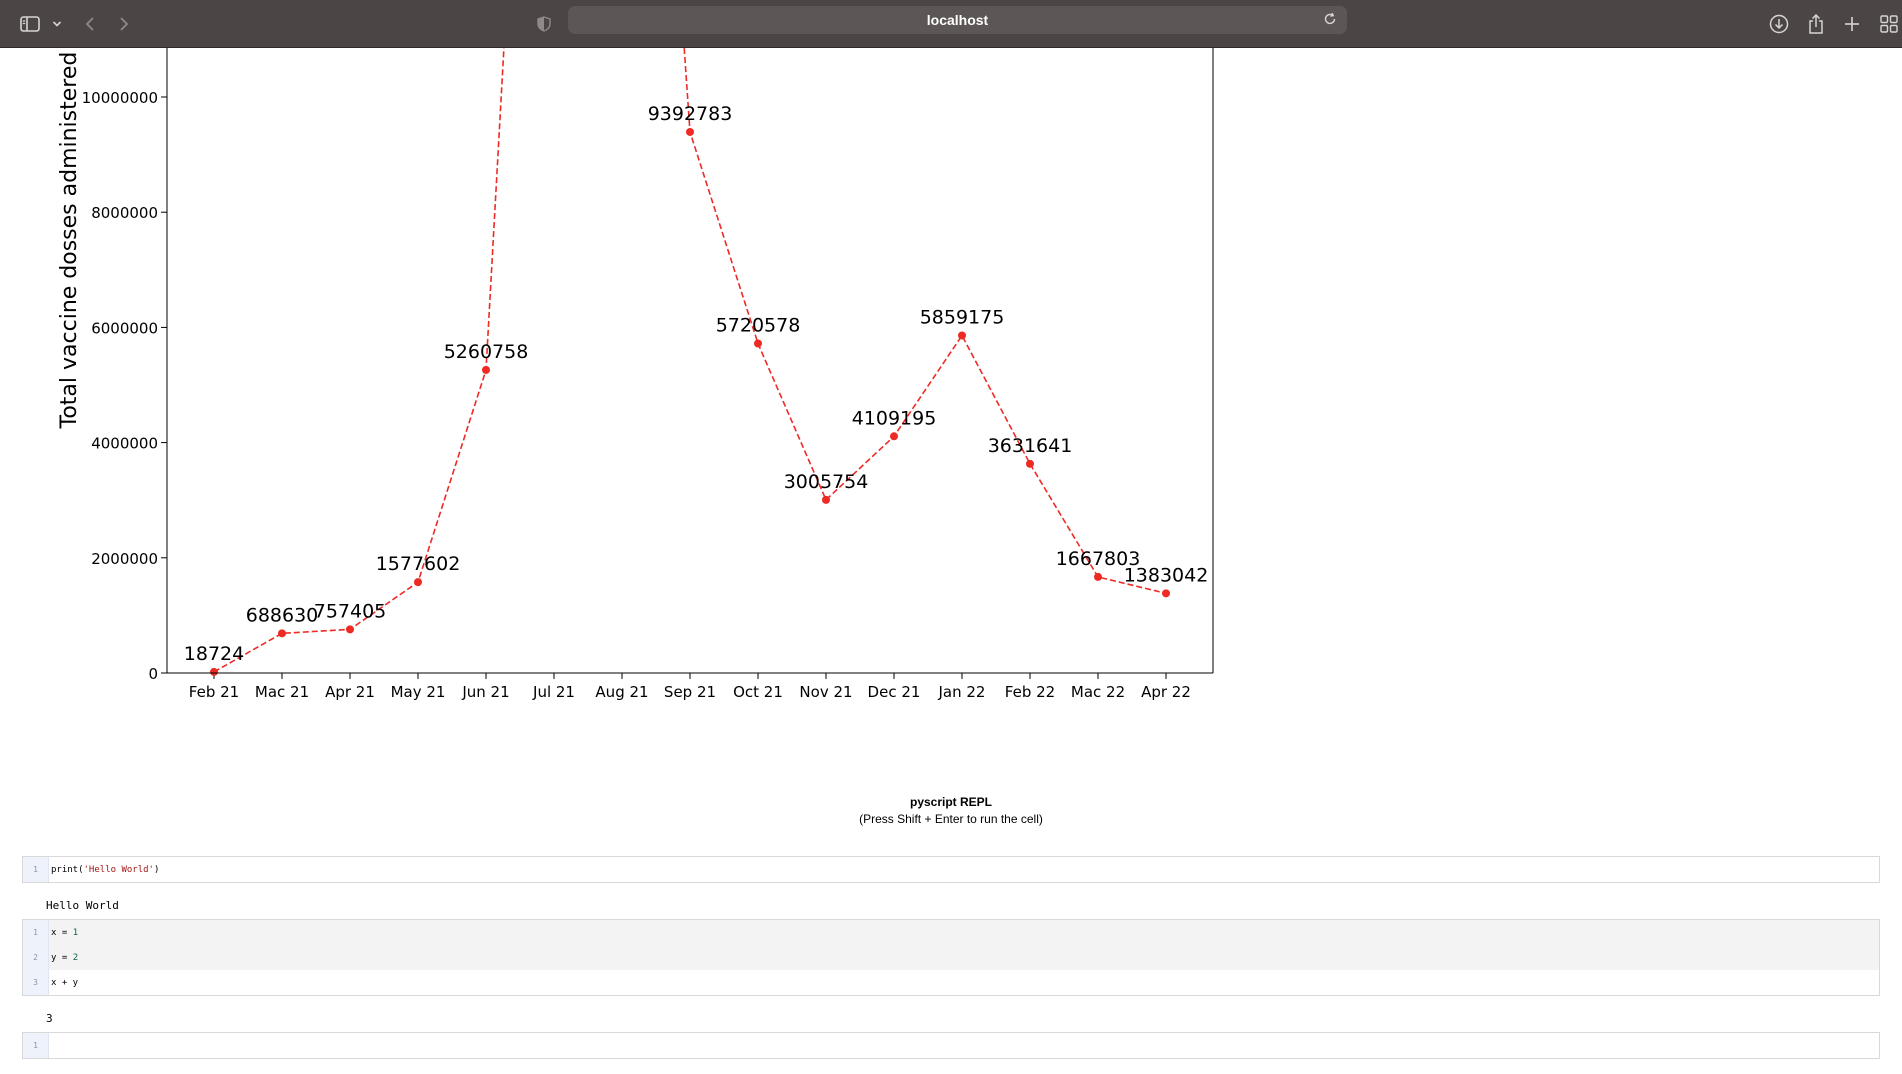 Image resolution: width=1902 pixels, height=1074 pixels. I want to click on x-tick-label: Aug 21, so click(621, 692).